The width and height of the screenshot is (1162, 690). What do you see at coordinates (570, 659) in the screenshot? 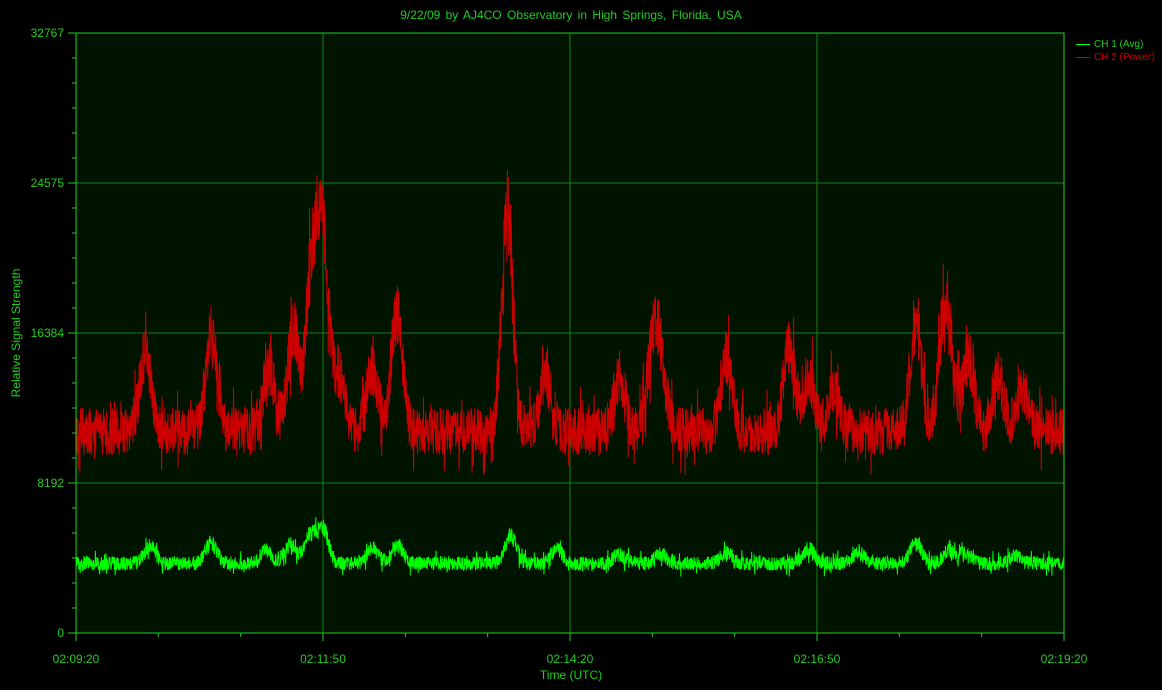
I see `x-tick-label: 02:14:20` at bounding box center [570, 659].